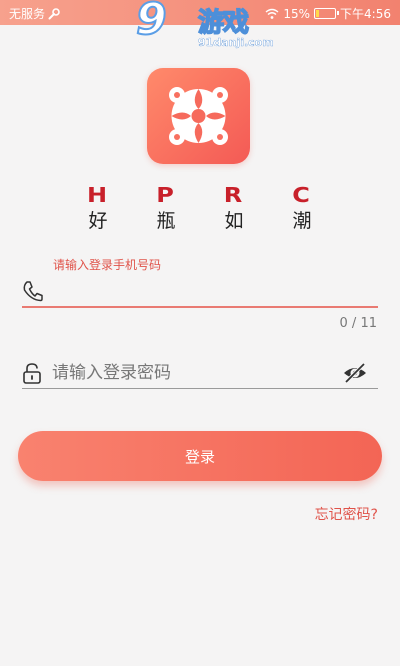 The width and height of the screenshot is (400, 666). Describe the element at coordinates (54, 13) in the screenshot. I see `wrench-icon` at that location.